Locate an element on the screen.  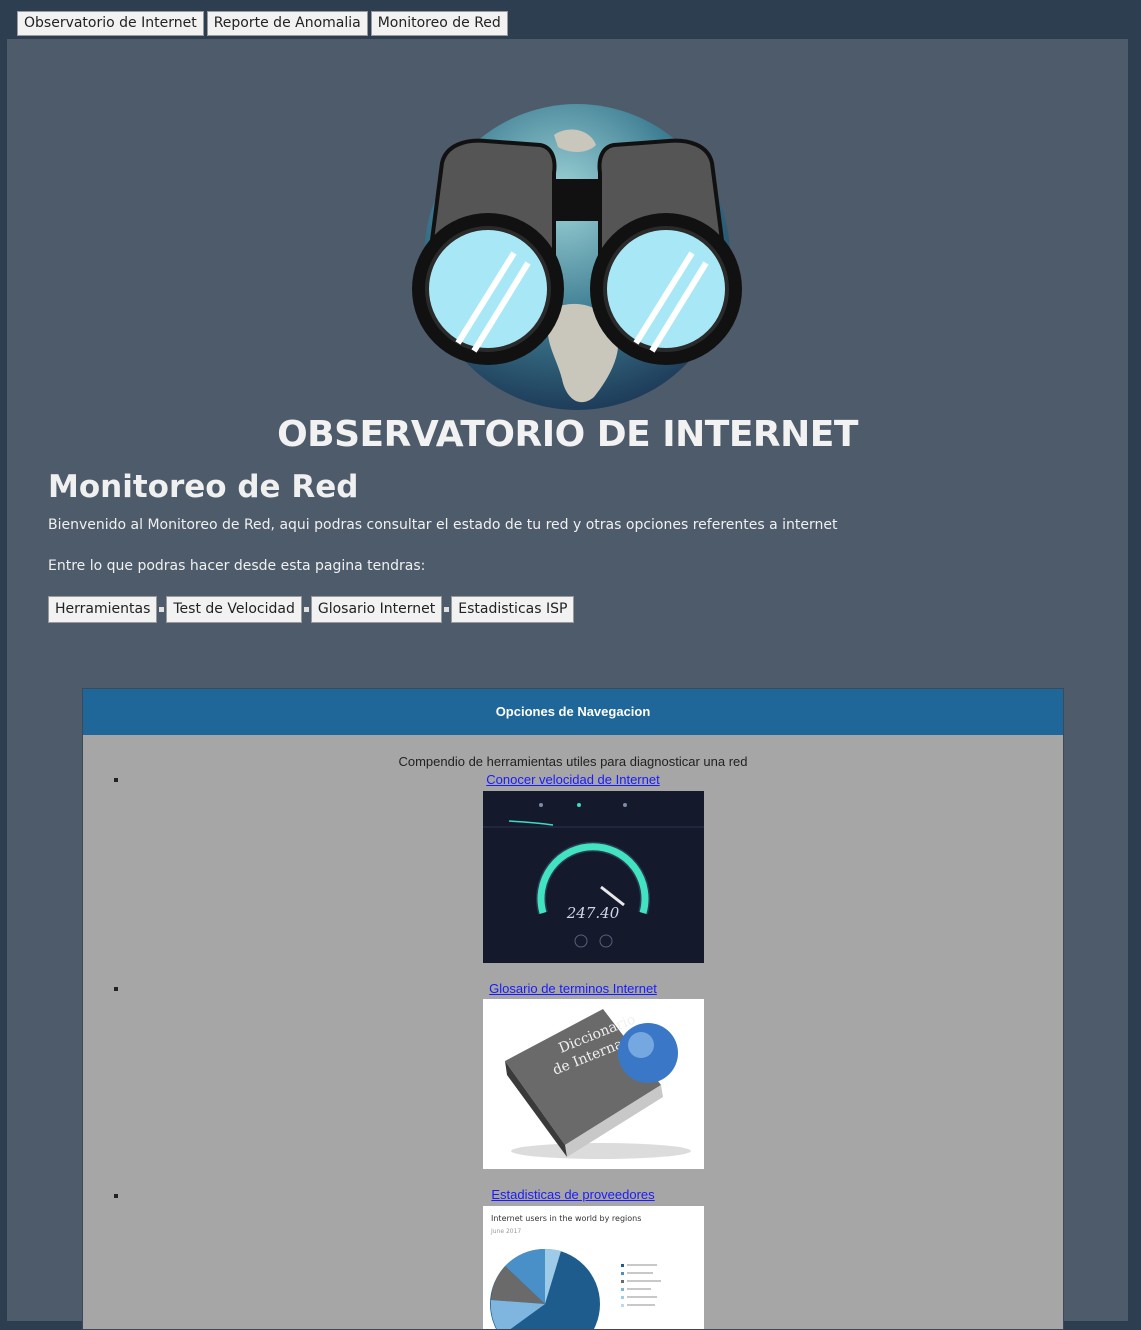
page-title: Monitoreo de Red is located at coordinates (203, 487).